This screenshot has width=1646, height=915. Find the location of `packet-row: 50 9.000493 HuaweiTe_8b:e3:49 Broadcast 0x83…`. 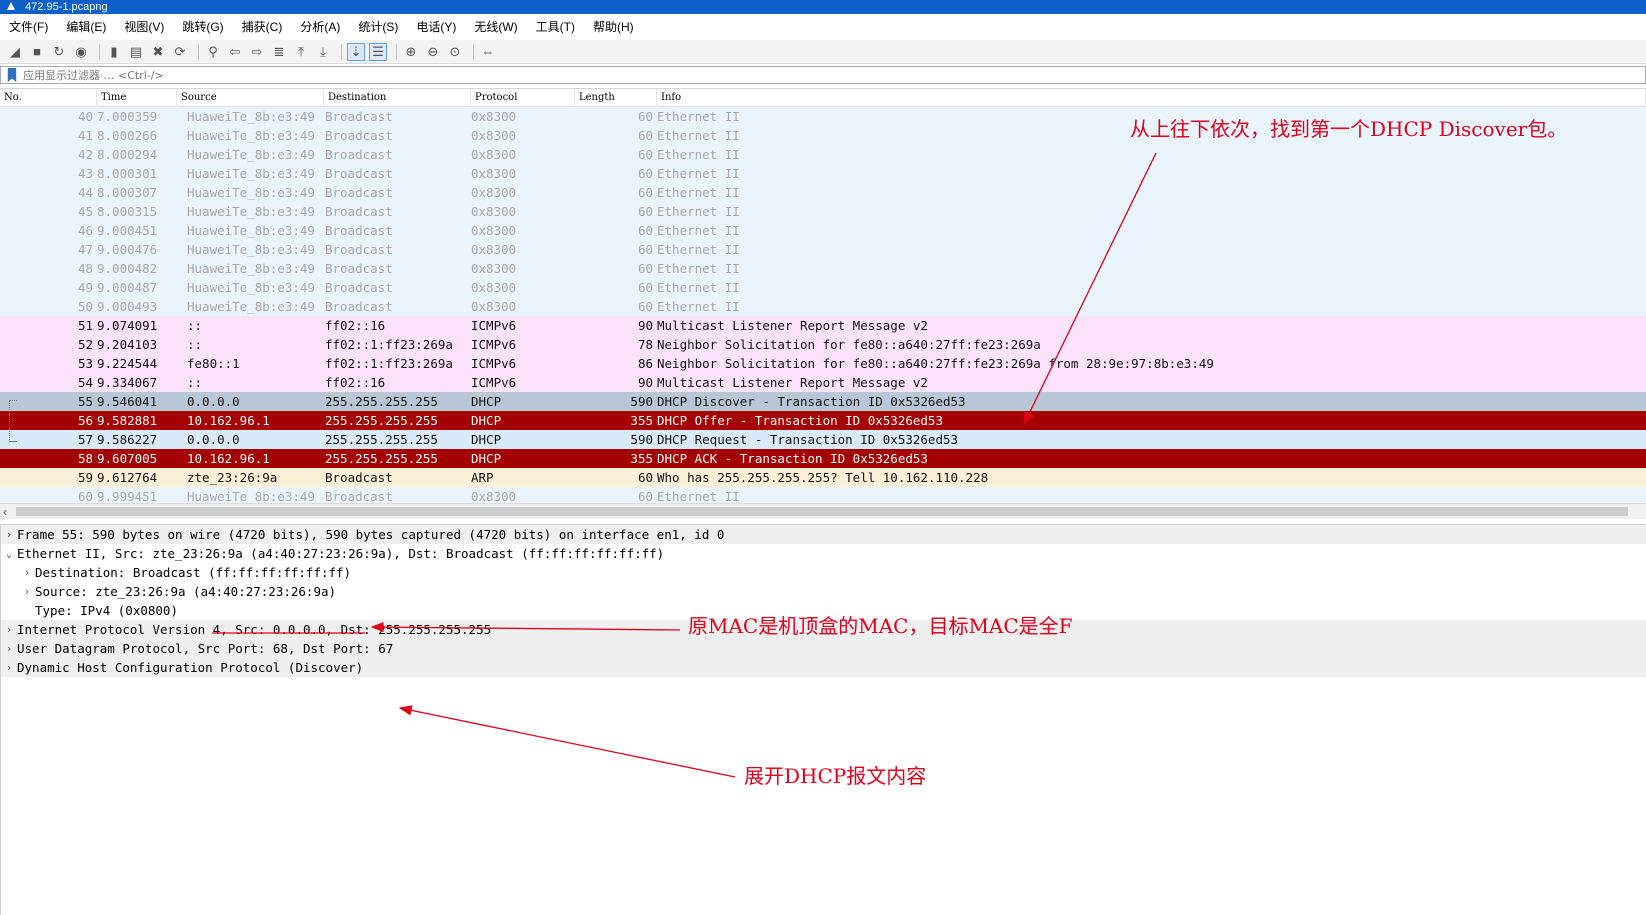

packet-row: 50 9.000493 HuaweiTe_8b:e3:49 Broadcast 0x83… is located at coordinates (823, 306).